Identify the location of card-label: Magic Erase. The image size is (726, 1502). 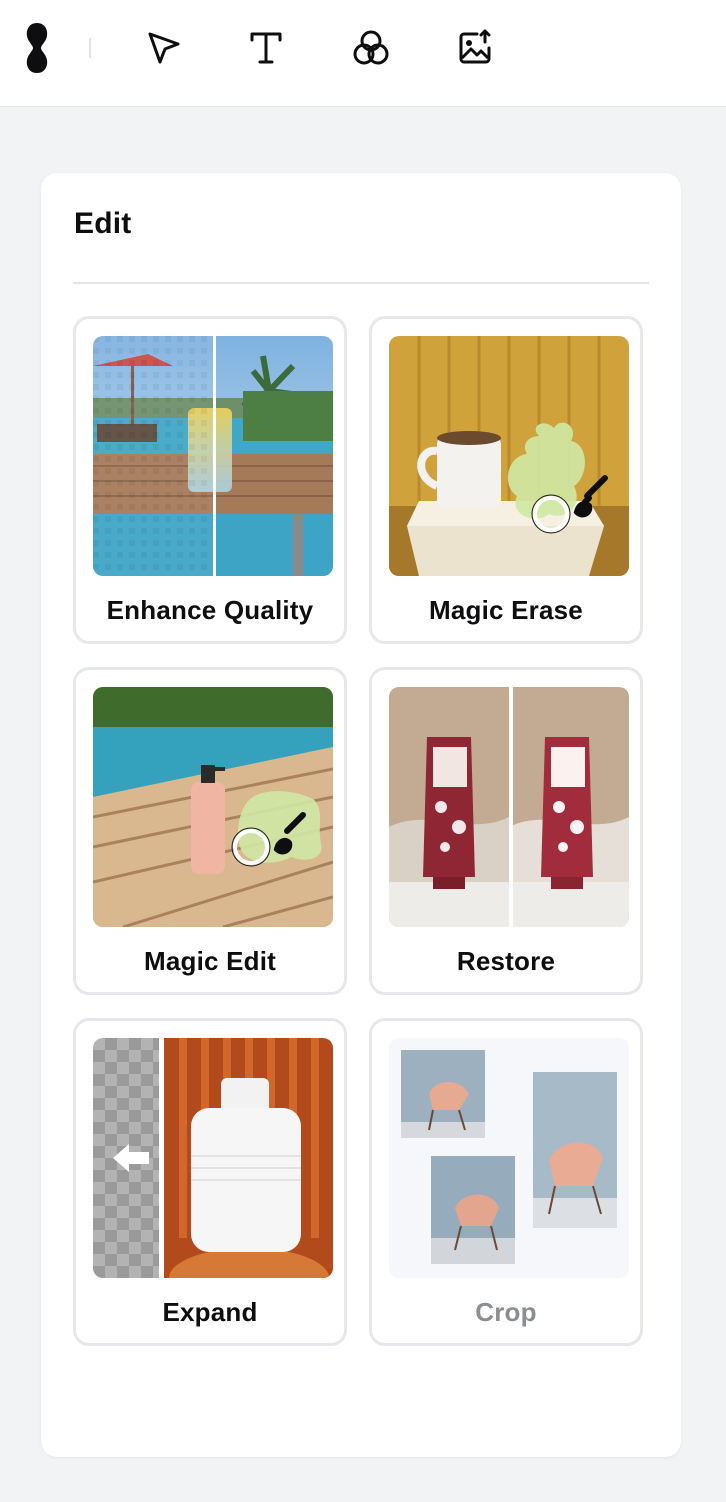
(506, 610).